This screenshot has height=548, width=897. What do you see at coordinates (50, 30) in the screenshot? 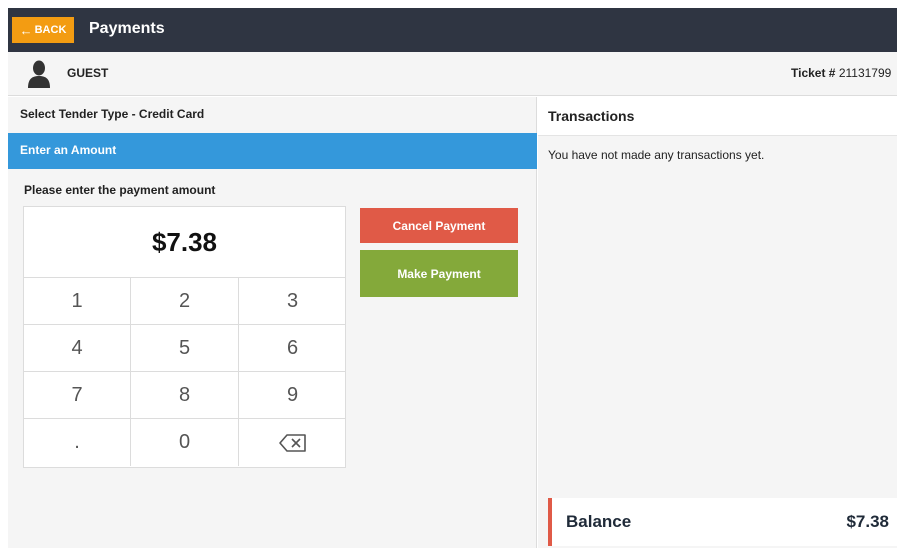
I see `back-label: BACK` at bounding box center [50, 30].